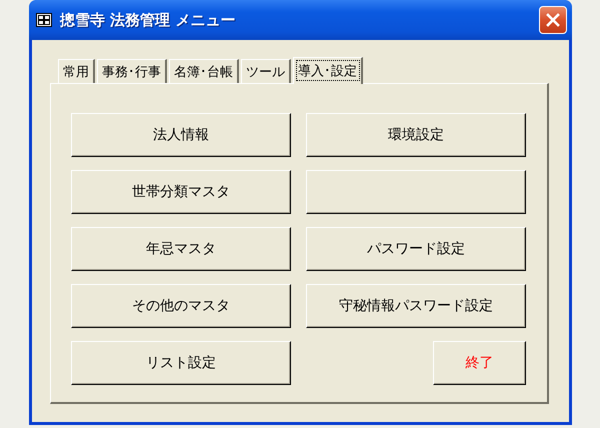 The image size is (600, 428). What do you see at coordinates (416, 192) in the screenshot?
I see `menu-button` at bounding box center [416, 192].